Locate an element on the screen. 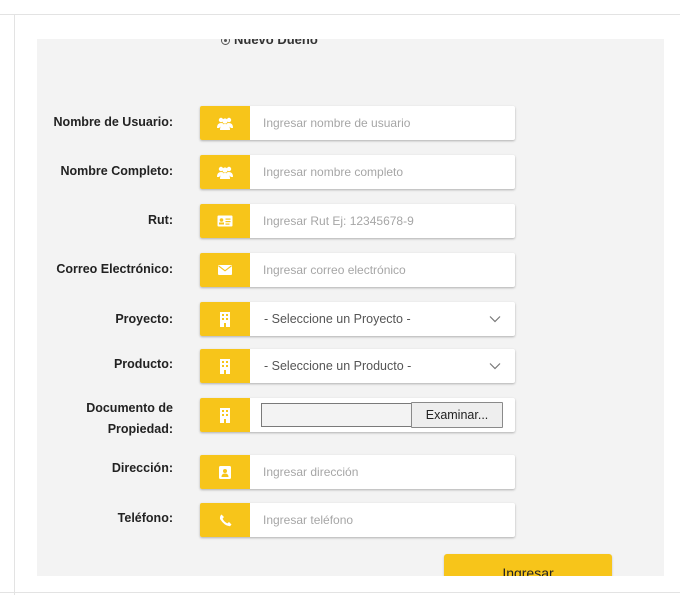 This screenshot has width=680, height=595. new-owner-radio: Nuevo Dueño is located at coordinates (269, 43).